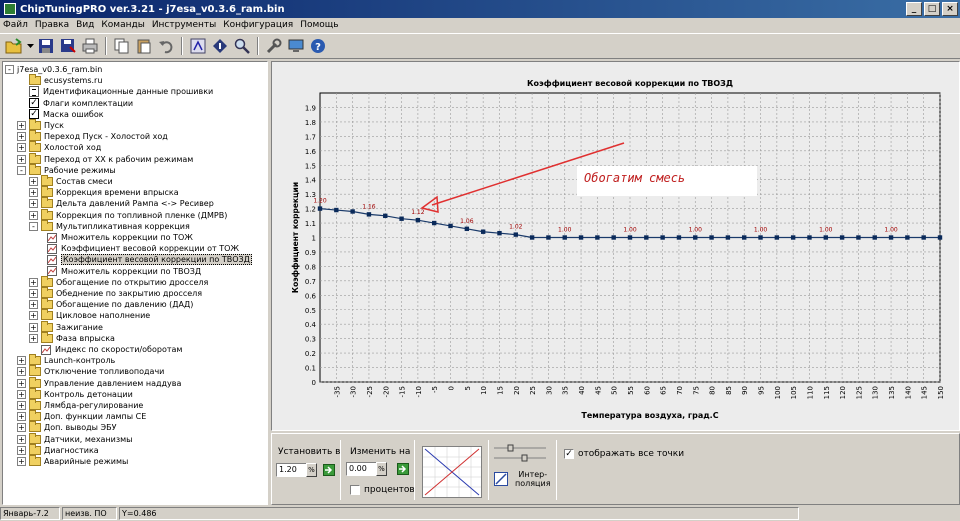 This screenshot has width=960, height=521. I want to click on tree-item: + Коррекция по топливной пленке (ДМРВ), so click(128, 214).